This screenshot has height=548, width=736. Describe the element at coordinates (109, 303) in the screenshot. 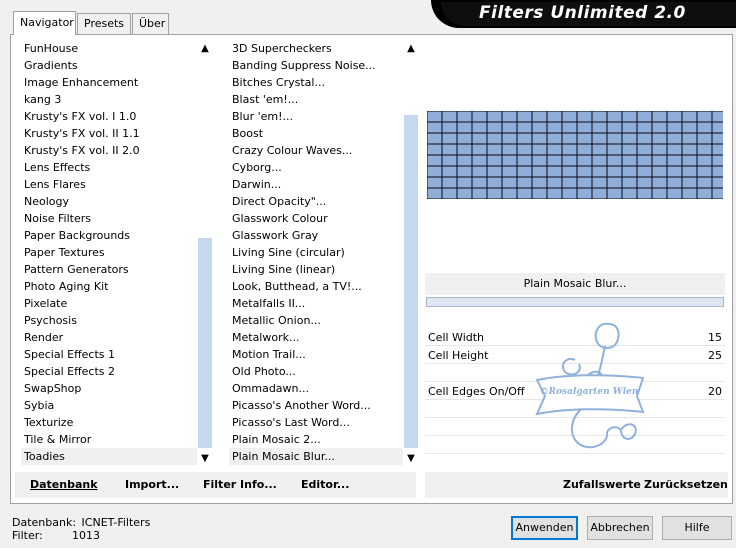

I see `category-item: Pixelate` at that location.